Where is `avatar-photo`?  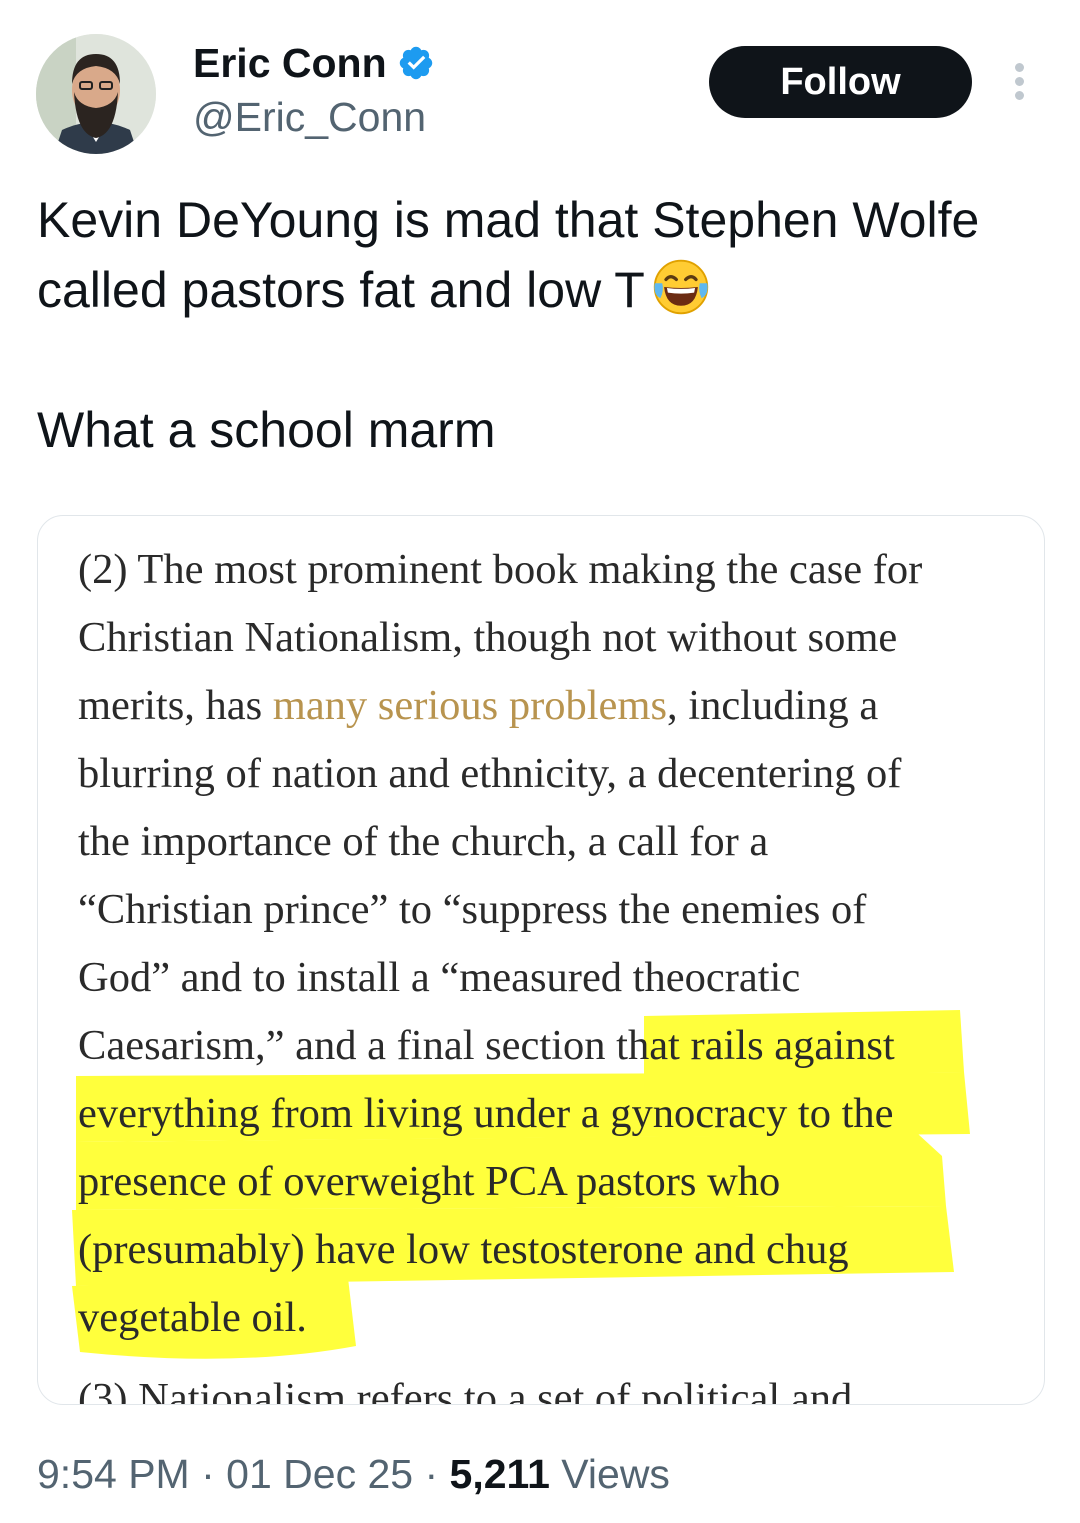
avatar-photo is located at coordinates (96, 94).